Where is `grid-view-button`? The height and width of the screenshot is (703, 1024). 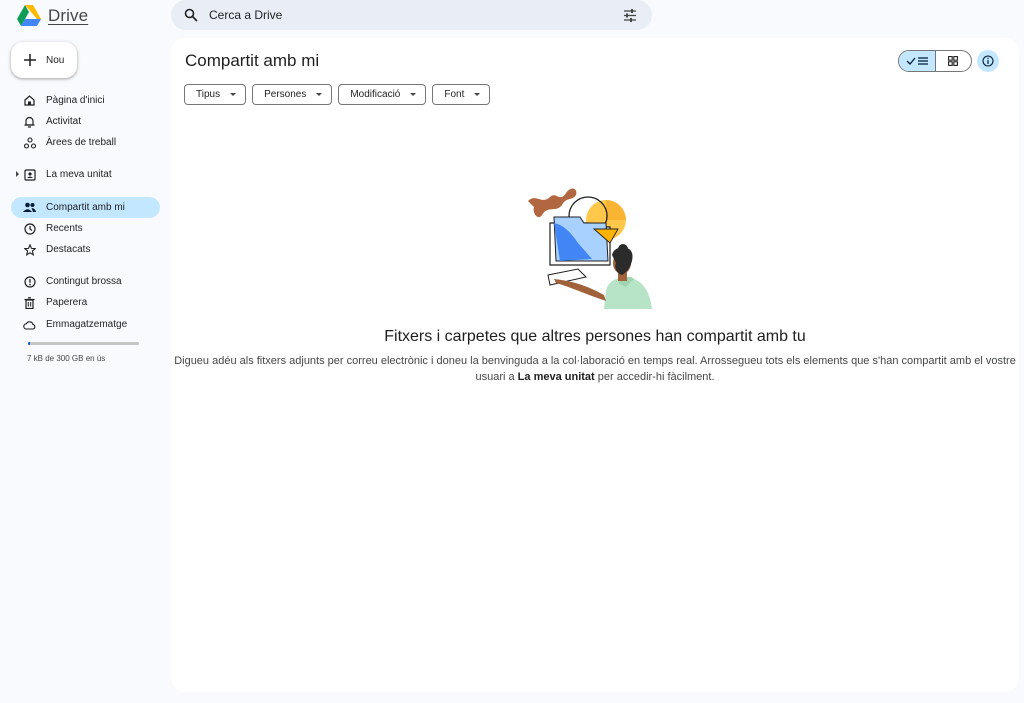
grid-view-button is located at coordinates (954, 61).